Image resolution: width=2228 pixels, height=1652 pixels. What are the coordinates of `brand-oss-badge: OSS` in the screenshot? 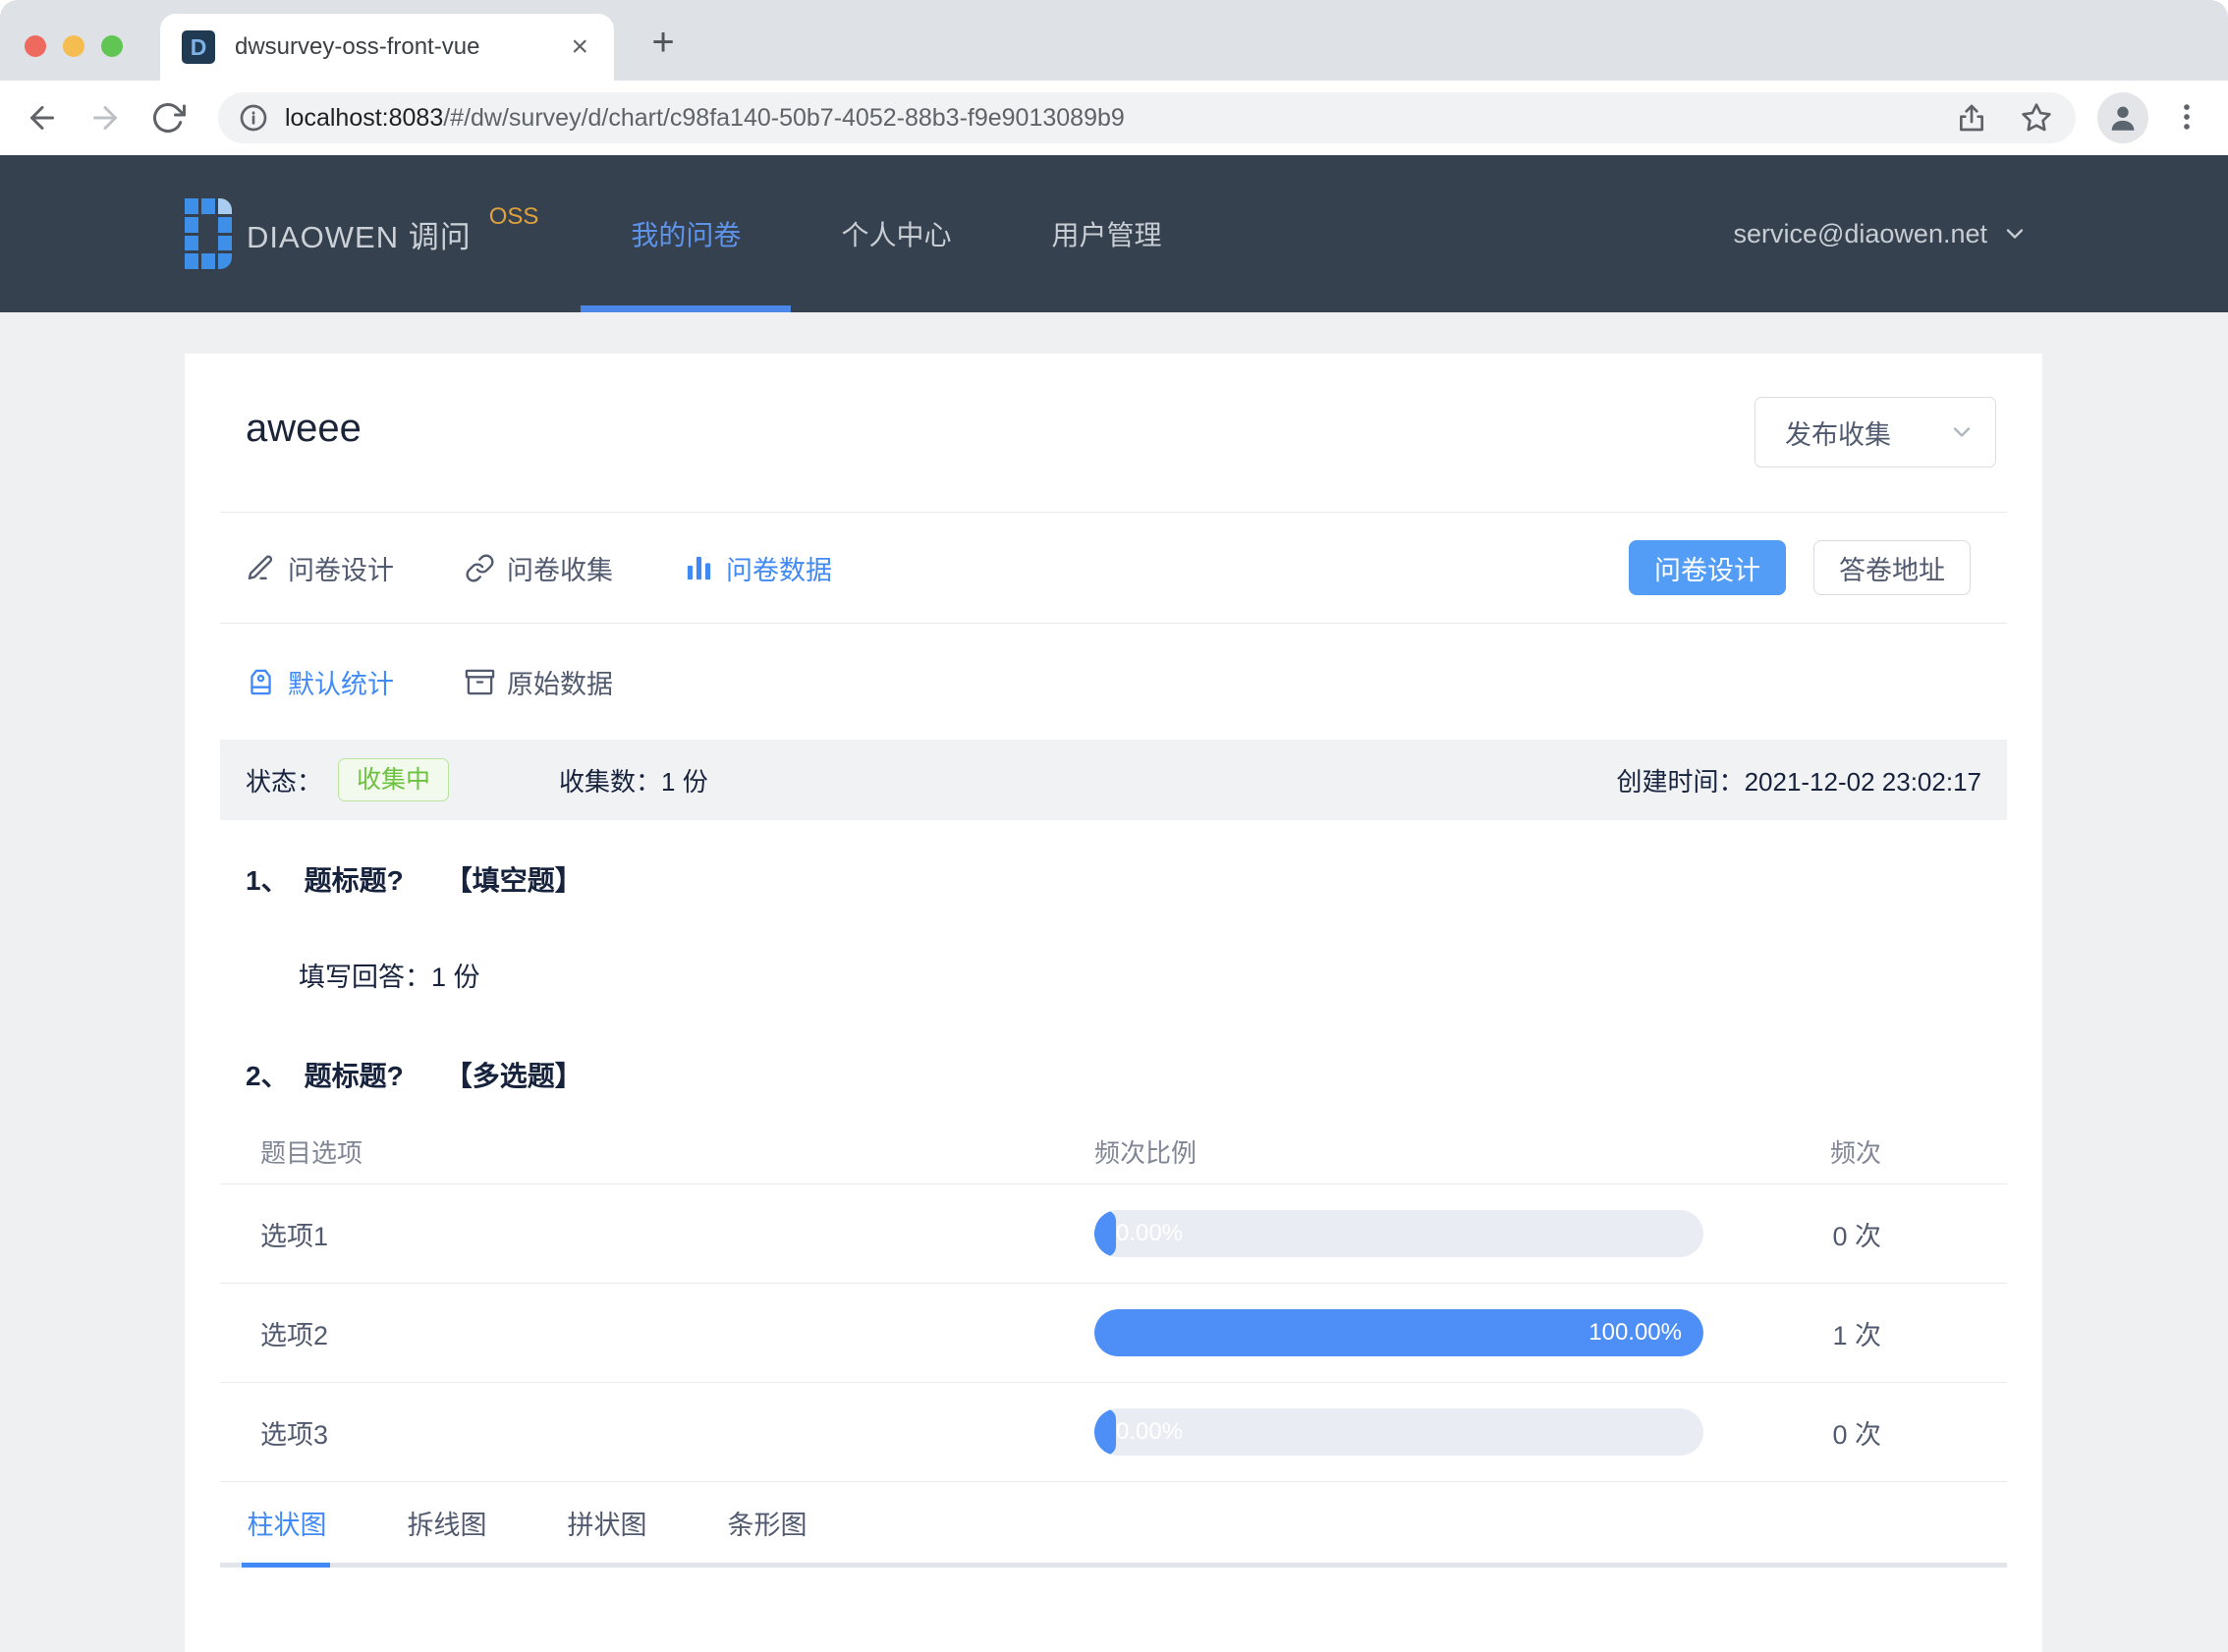 It's located at (513, 216).